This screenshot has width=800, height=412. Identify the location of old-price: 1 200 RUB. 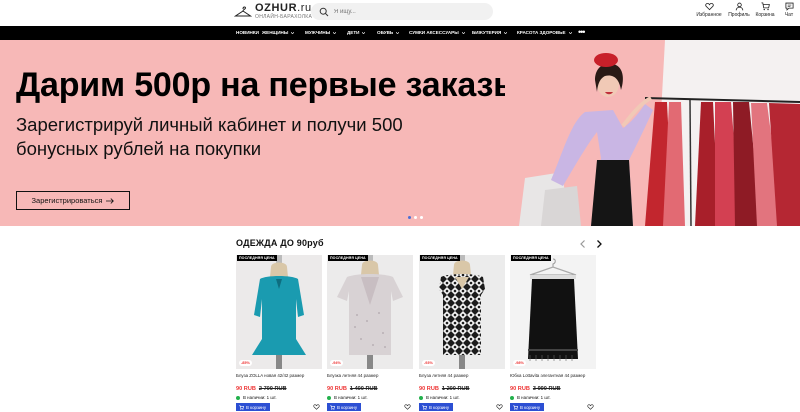
(455, 389).